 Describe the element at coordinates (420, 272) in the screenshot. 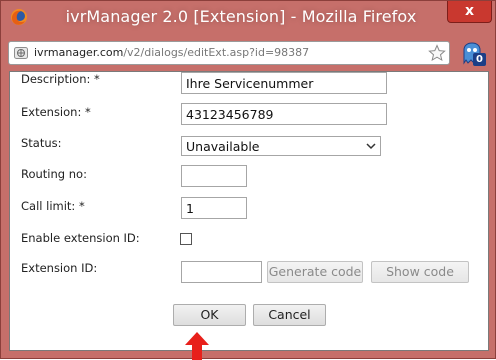

I see `show-code-button: Show code` at that location.